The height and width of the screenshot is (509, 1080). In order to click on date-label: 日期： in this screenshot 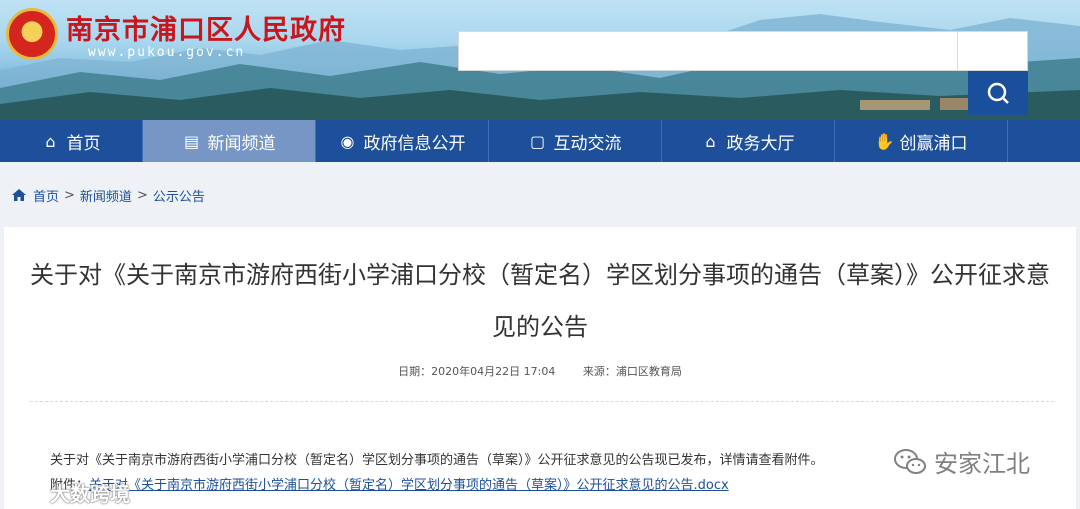, I will do `click(415, 371)`.